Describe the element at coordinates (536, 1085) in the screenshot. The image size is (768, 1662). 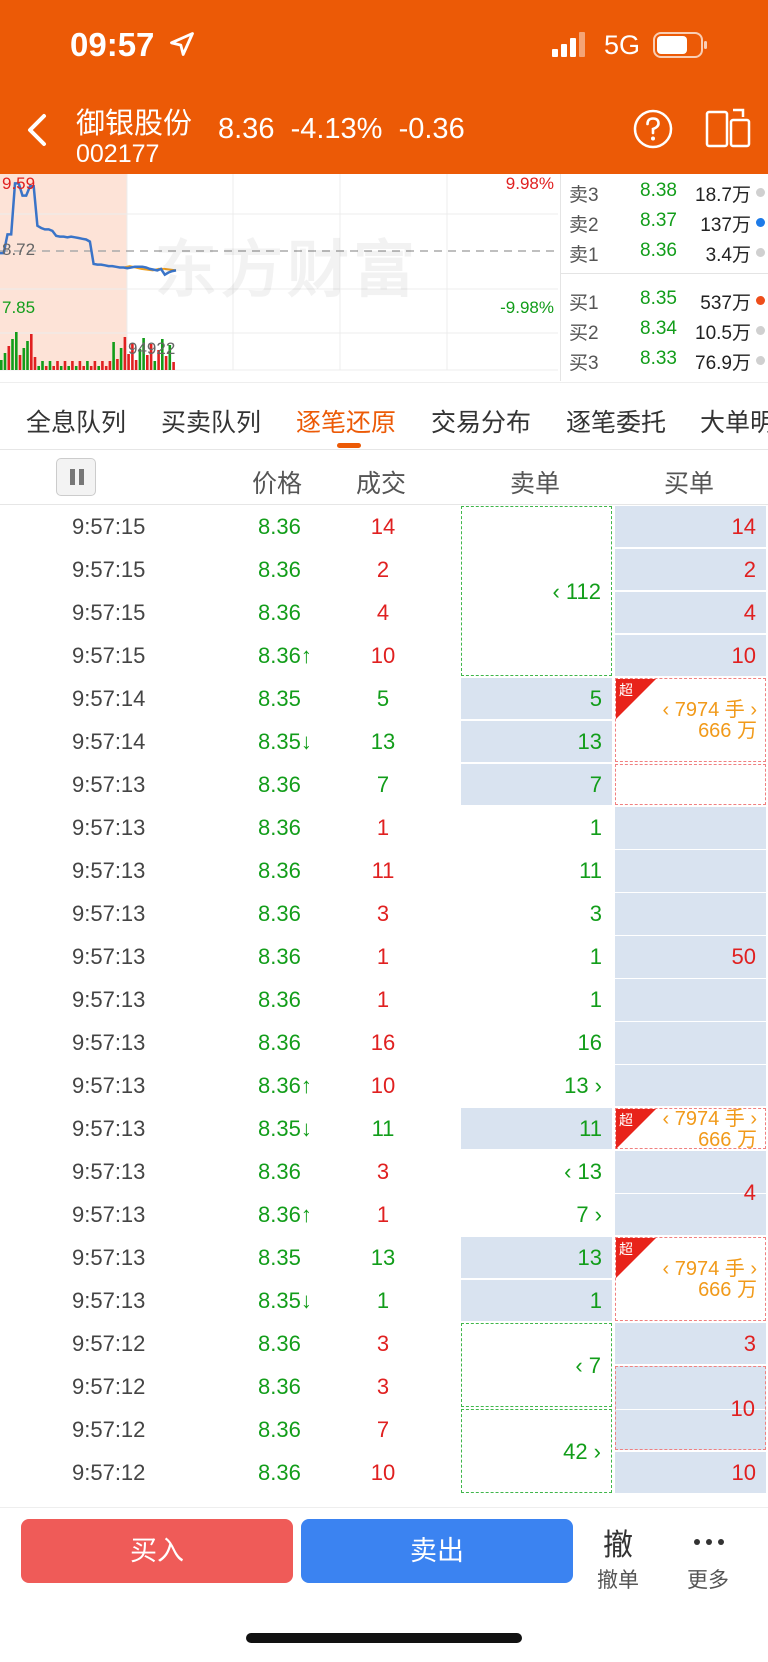
I see `sell-order-cell: 13 ›` at that location.